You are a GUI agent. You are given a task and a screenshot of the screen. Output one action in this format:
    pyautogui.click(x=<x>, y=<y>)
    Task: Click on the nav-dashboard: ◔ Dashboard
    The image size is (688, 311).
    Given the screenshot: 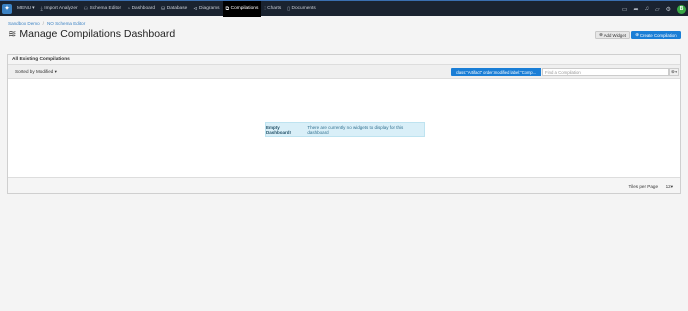 What is the action you would take?
    pyautogui.click(x=141, y=9)
    